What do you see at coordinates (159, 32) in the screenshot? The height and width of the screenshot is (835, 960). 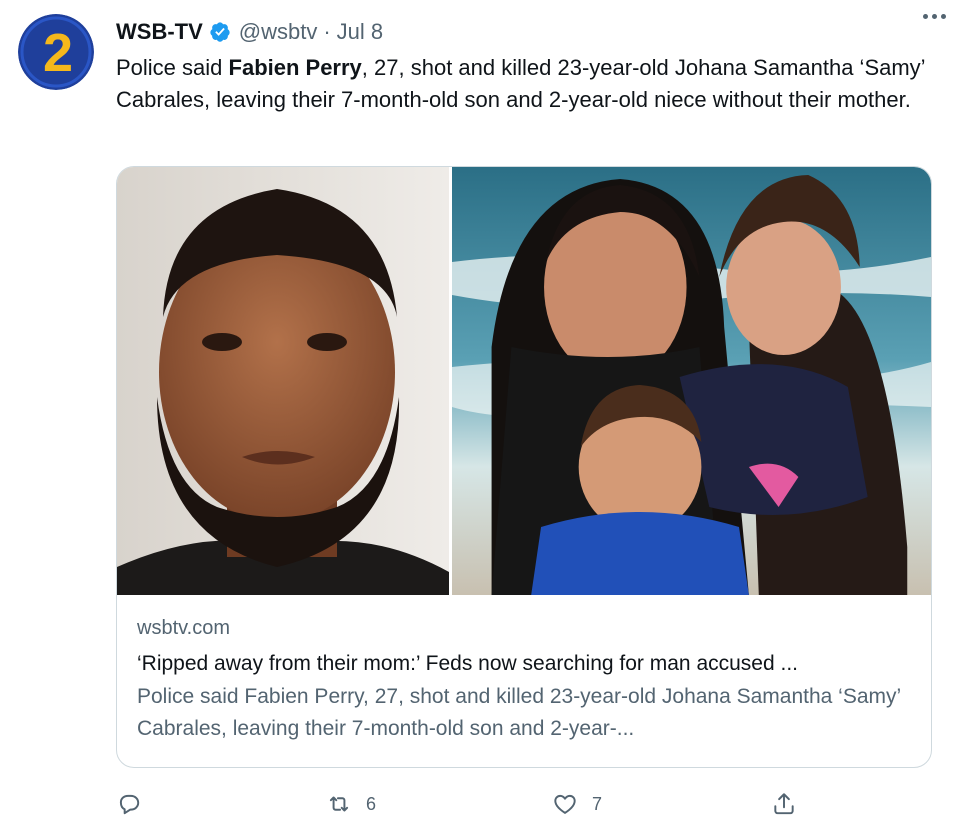 I see `display-name: WSB-TV` at bounding box center [159, 32].